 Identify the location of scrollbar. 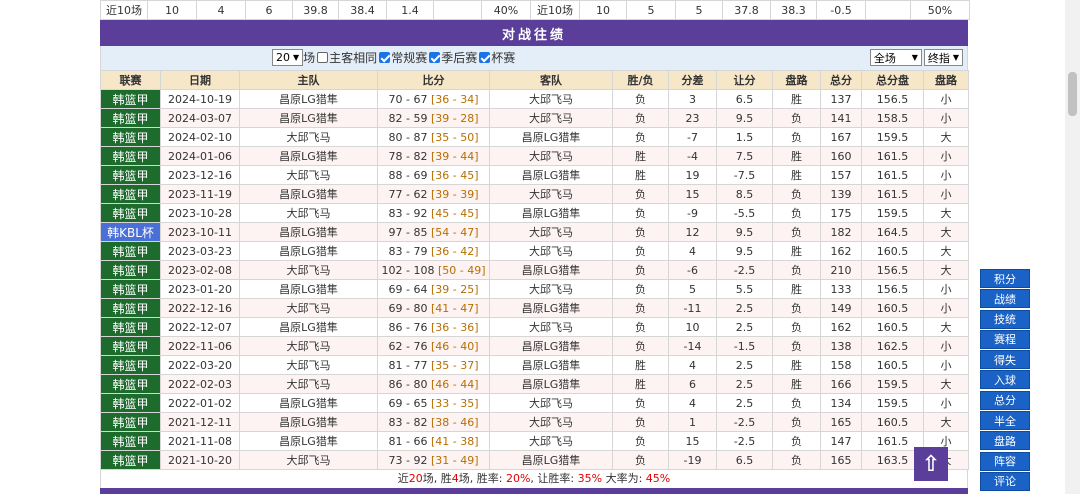
(1072, 247).